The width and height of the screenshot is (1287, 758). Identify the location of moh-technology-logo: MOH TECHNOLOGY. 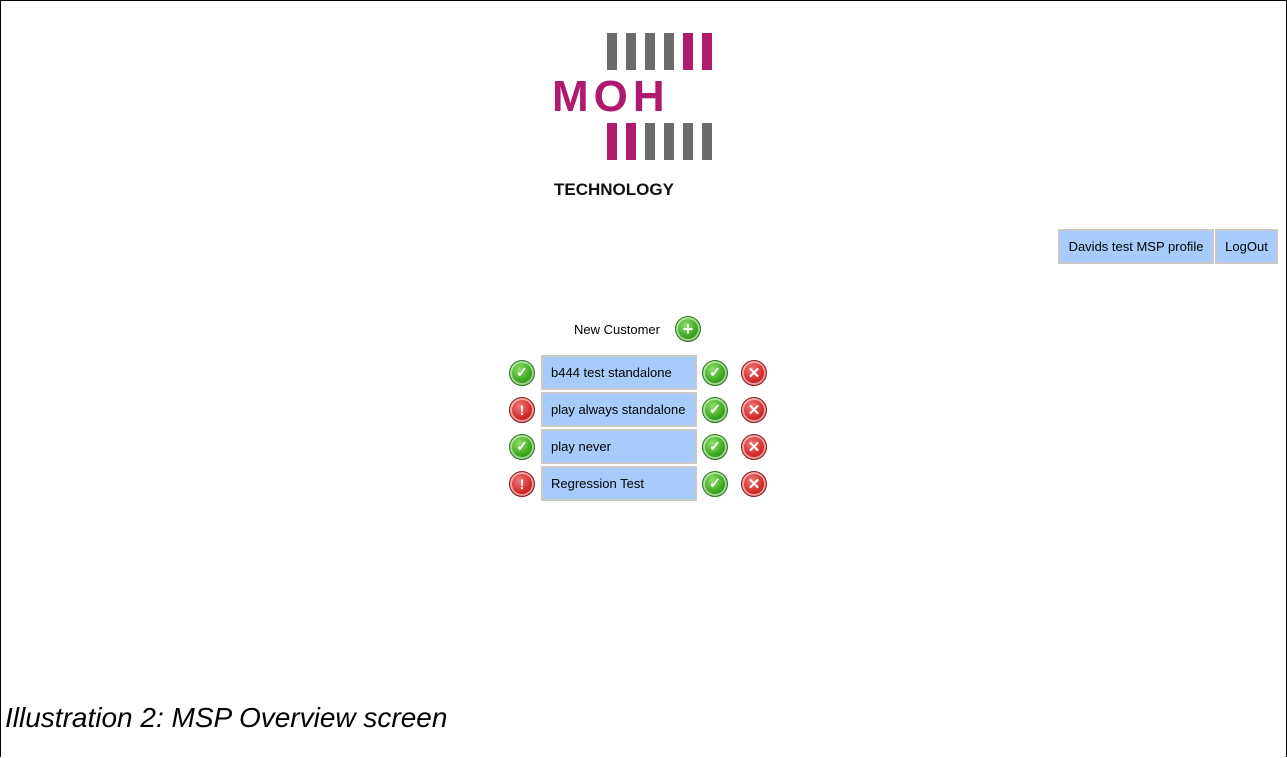
(642, 118).